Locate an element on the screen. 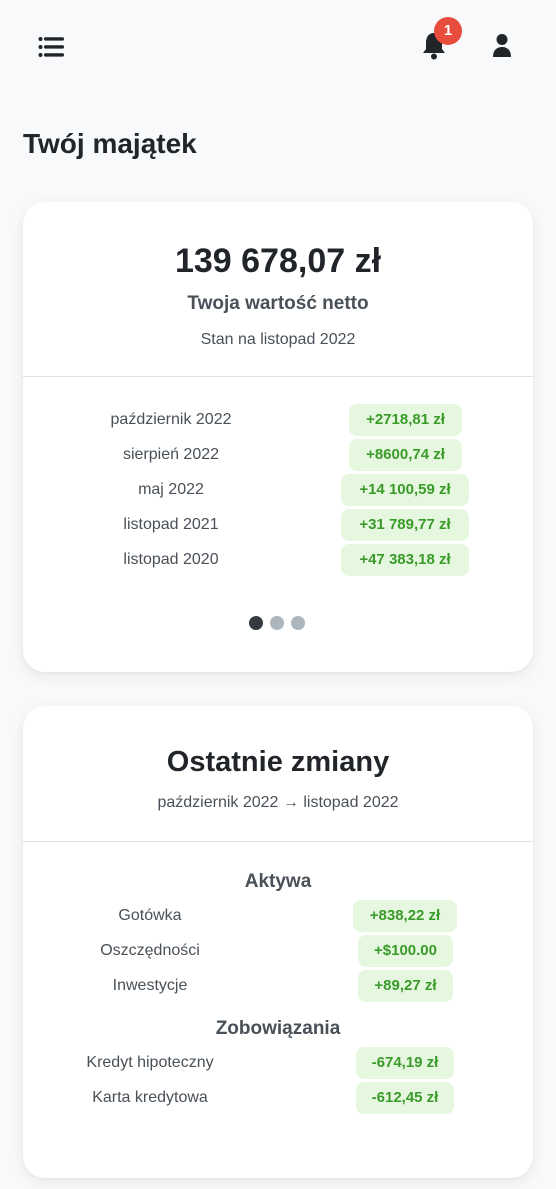  history-period: listopad 2020 is located at coordinates (171, 559).